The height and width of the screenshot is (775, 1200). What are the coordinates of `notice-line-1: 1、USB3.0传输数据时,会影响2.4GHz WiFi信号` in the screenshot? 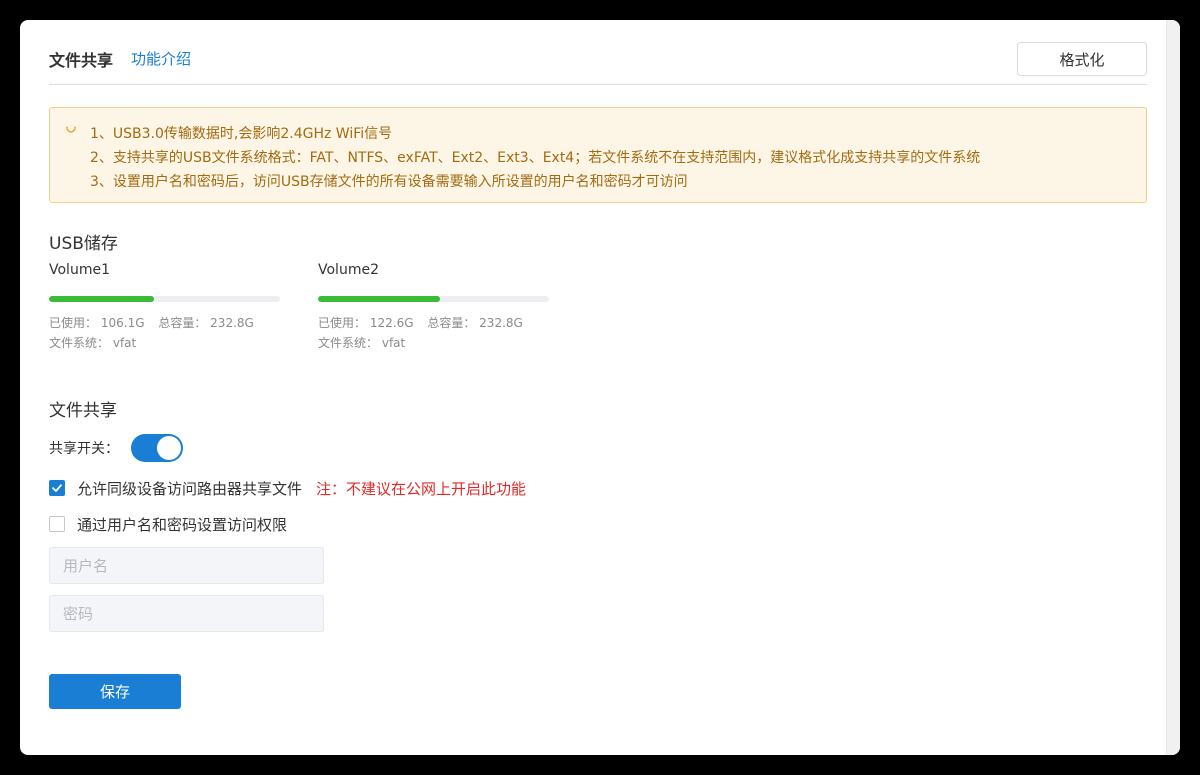 It's located at (241, 134).